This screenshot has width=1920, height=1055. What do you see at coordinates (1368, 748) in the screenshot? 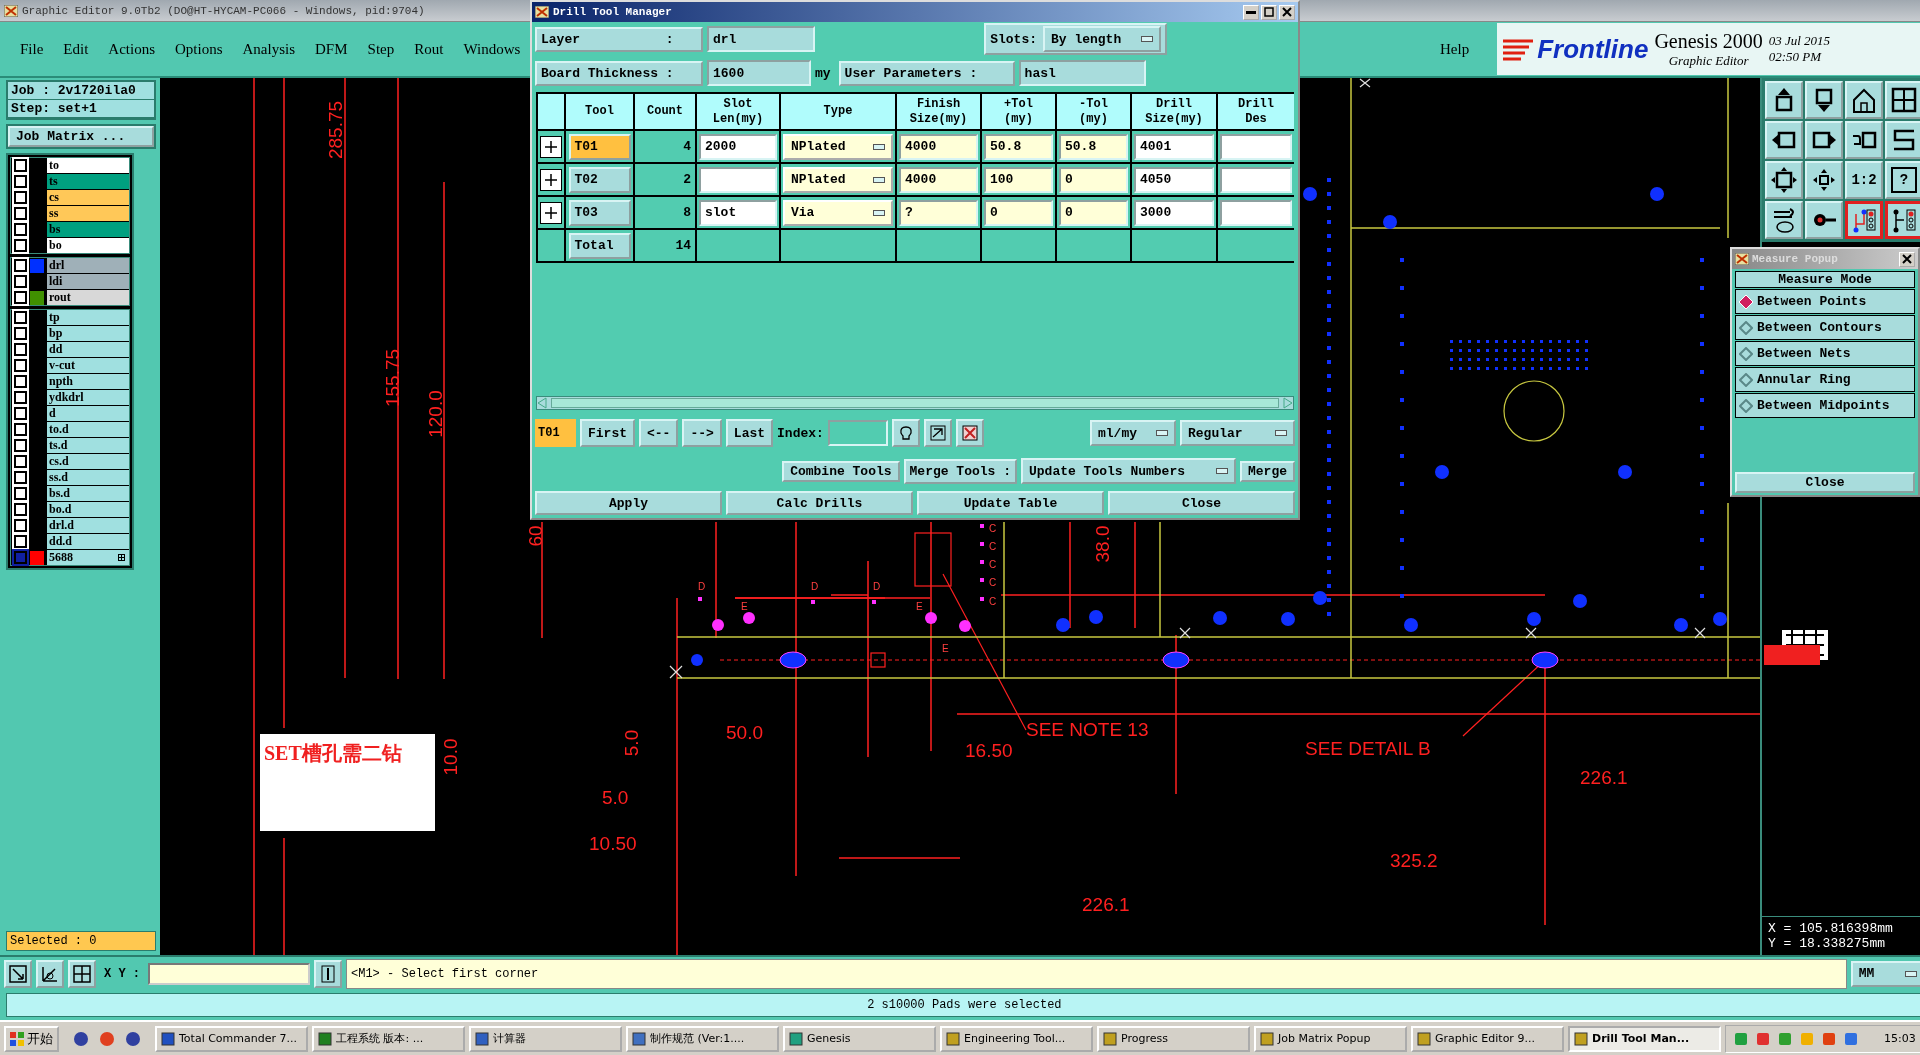
I see `callout-label: SEE DETAIL B` at bounding box center [1368, 748].